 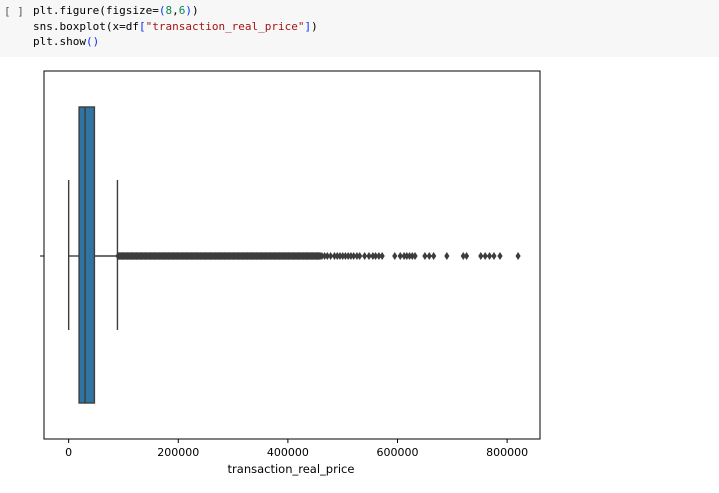 I want to click on code-line-1: plt.figure(figsize=(8,6)), so click(x=175, y=11).